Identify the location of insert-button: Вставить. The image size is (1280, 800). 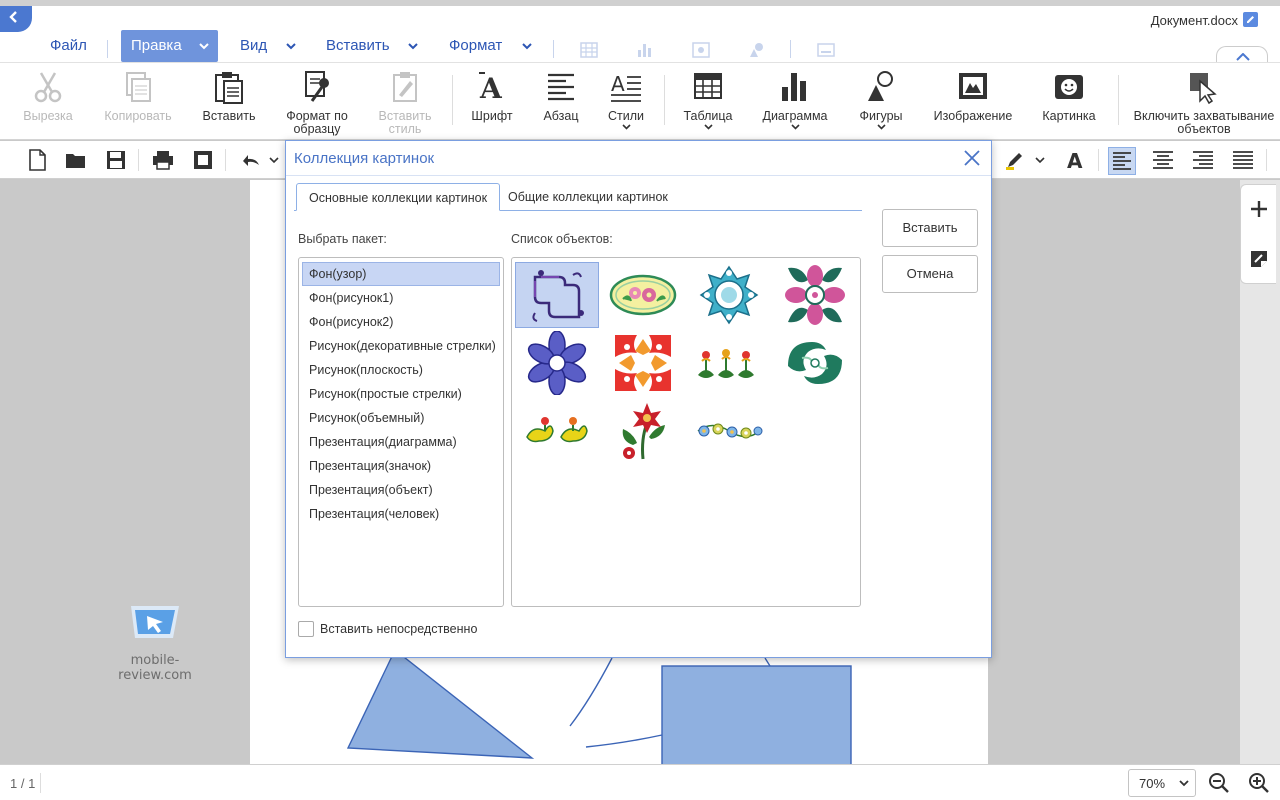
(930, 228).